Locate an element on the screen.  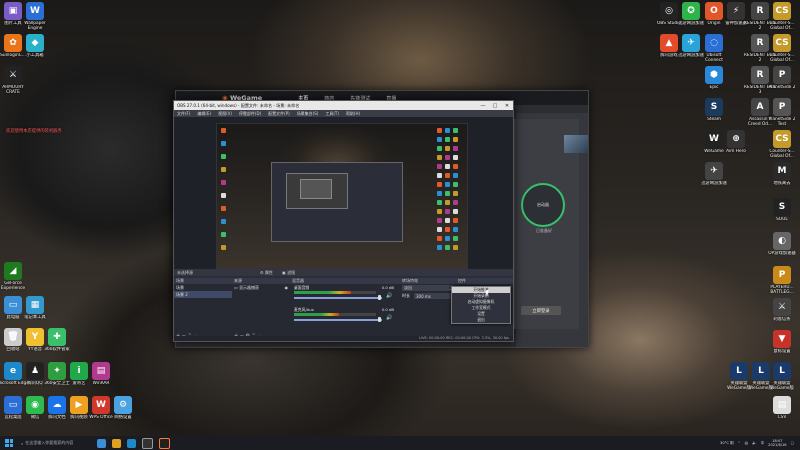
obs-preview is located at coordinates (343, 193).